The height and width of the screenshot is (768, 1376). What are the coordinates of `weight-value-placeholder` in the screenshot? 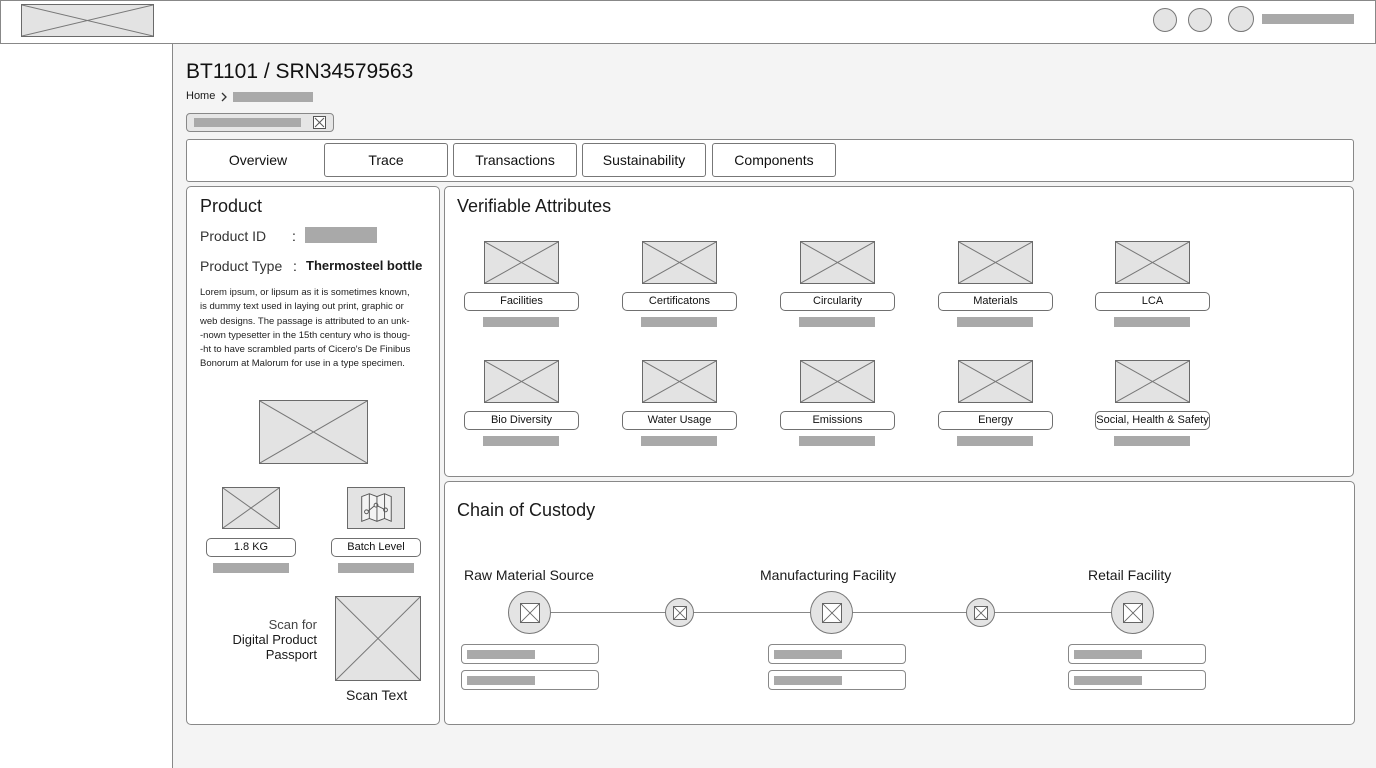 It's located at (251, 568).